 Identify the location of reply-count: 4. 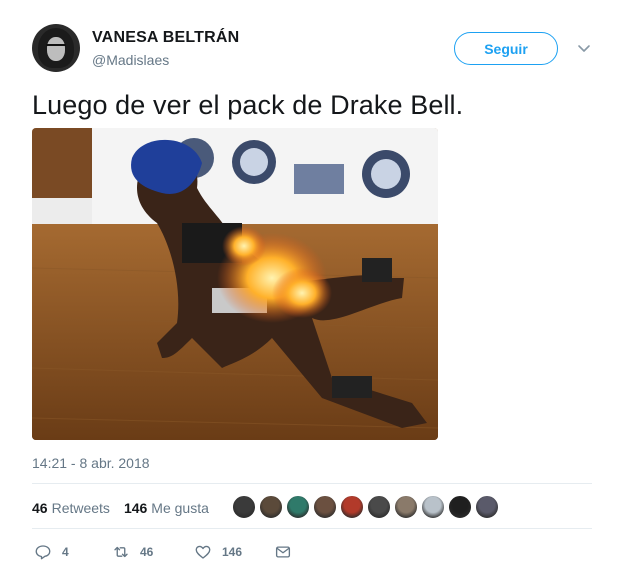
(65, 552).